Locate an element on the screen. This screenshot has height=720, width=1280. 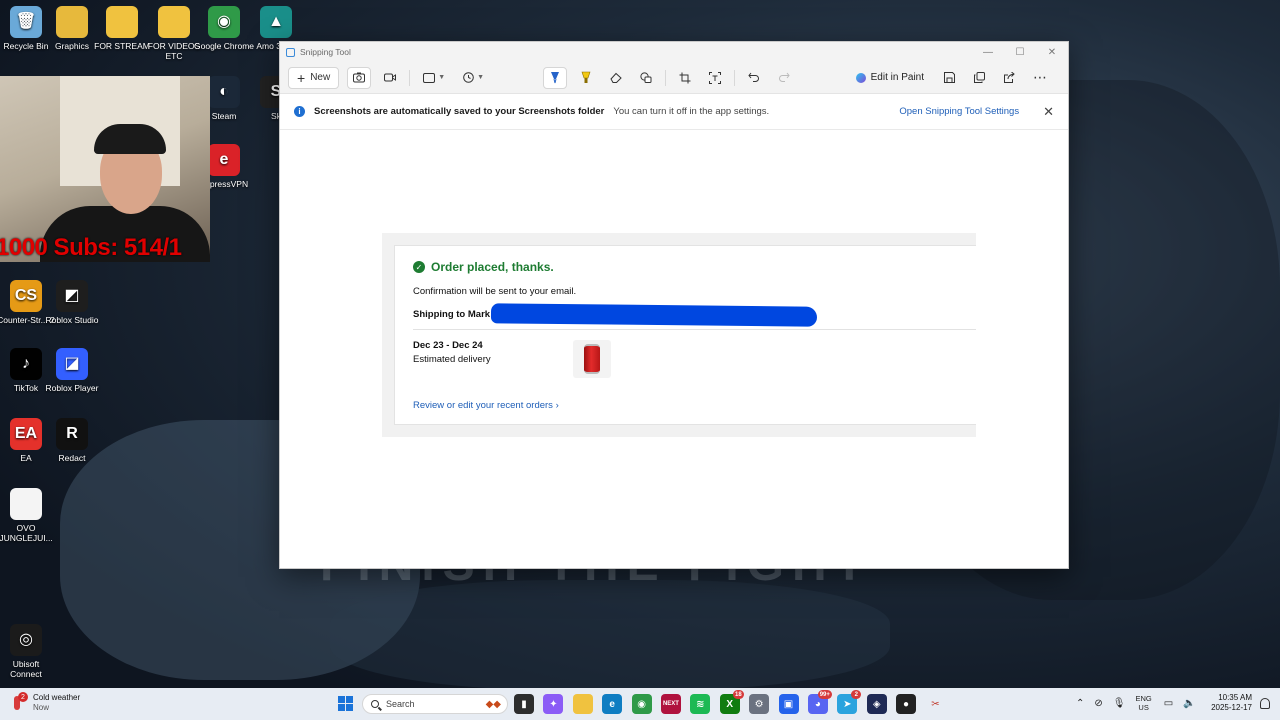
crop-icon is located at coordinates (685, 77).